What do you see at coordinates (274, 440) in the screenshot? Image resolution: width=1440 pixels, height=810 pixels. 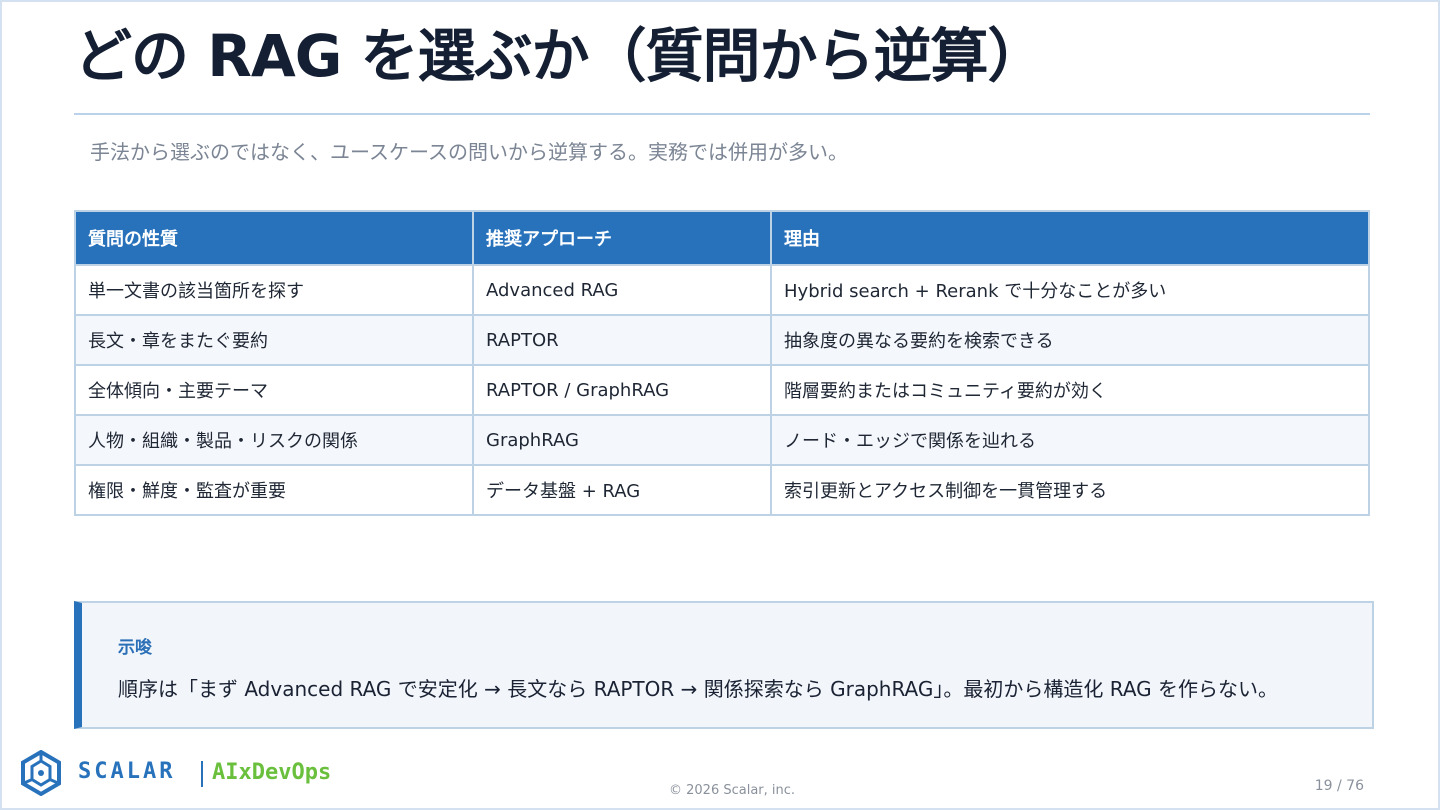 I see `cell-question-type: 人物・組織・製品・リスクの関係` at bounding box center [274, 440].